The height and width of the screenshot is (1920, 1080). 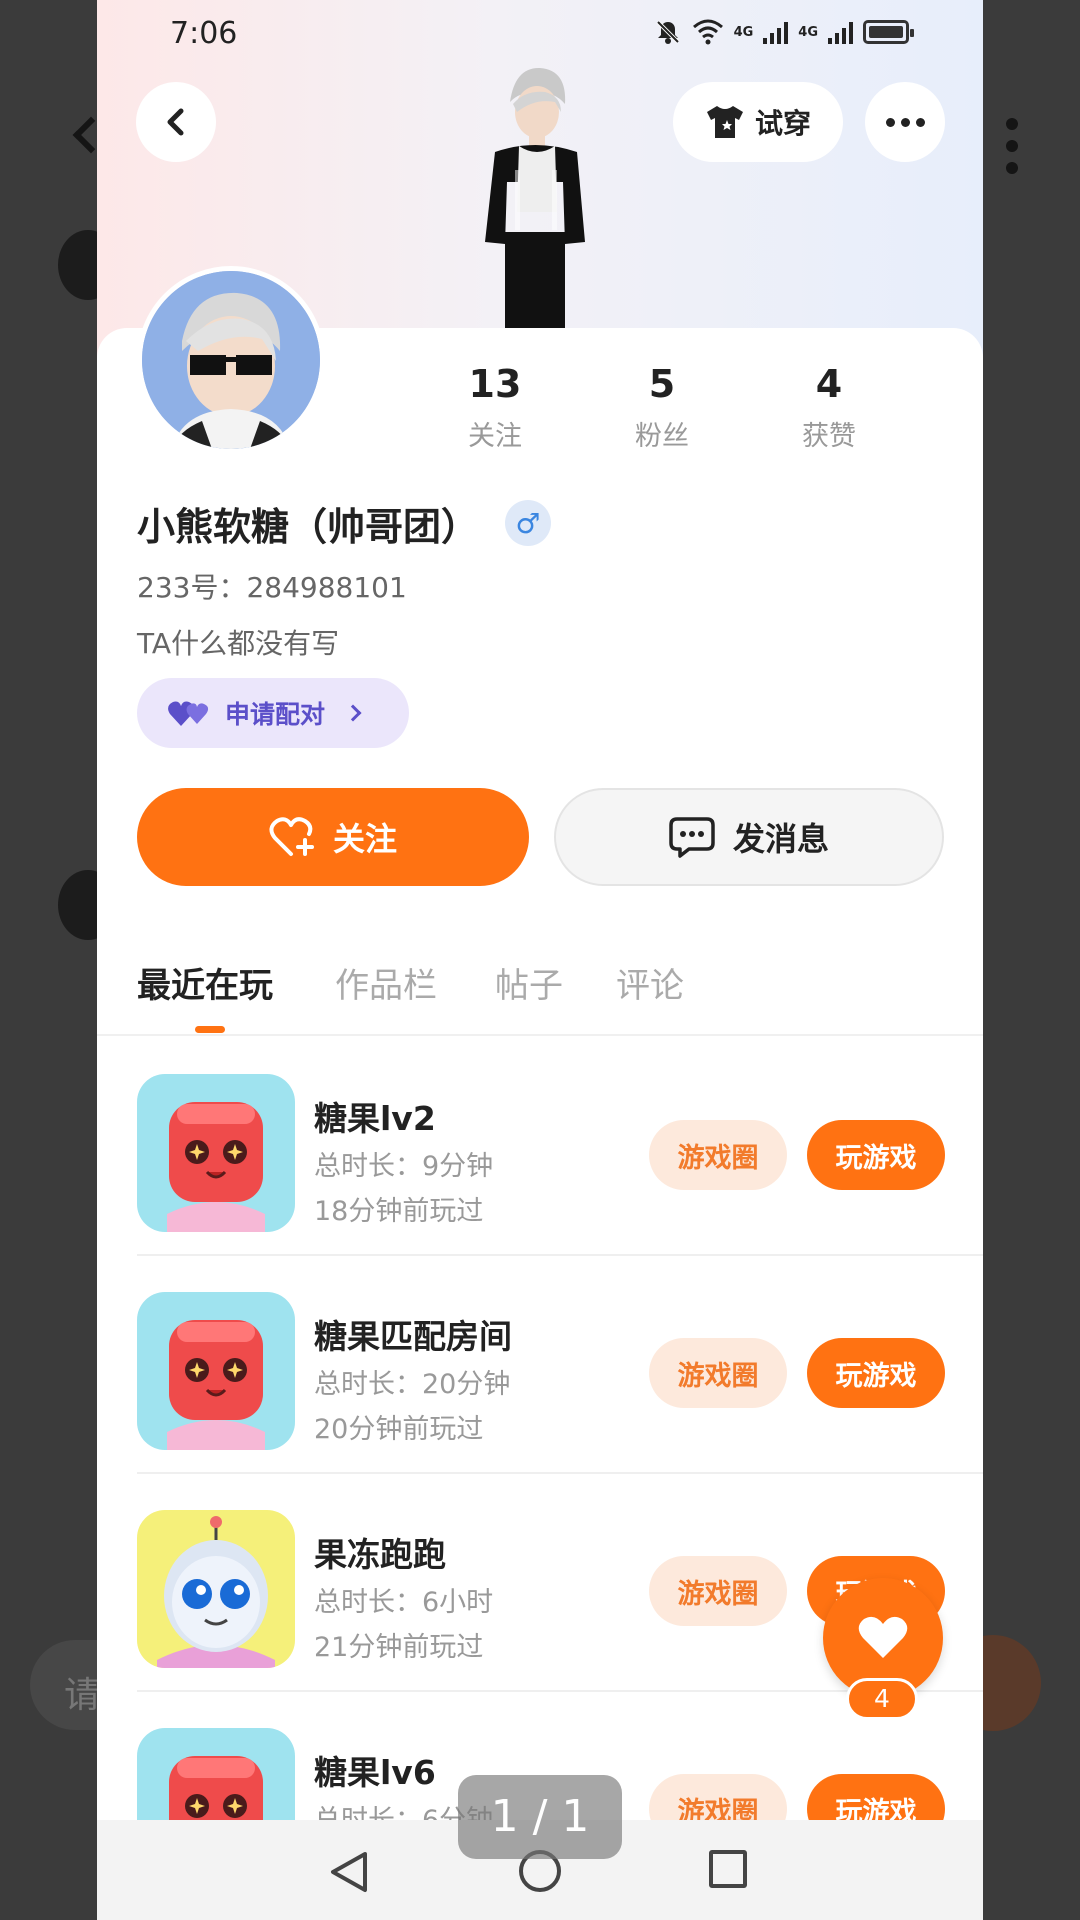 I want to click on back-button, so click(x=176, y=122).